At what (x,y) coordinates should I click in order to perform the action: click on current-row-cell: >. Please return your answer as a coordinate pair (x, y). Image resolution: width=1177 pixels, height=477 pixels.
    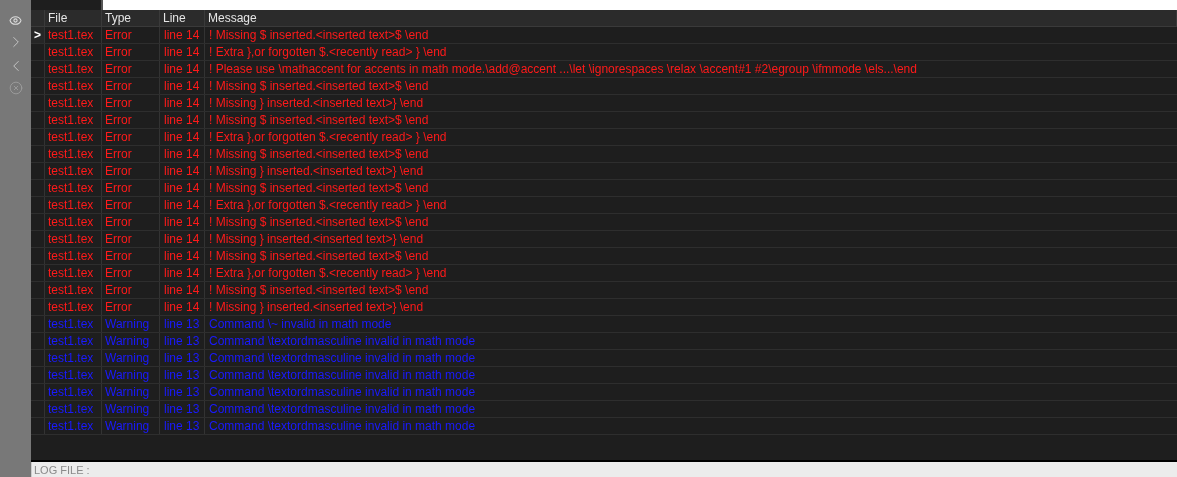
    Looking at the image, I should click on (38, 35).